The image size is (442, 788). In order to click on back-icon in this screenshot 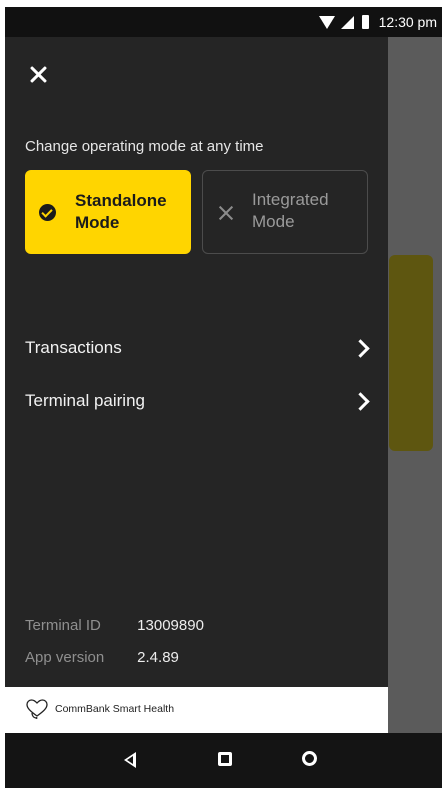, I will do `click(130, 760)`.